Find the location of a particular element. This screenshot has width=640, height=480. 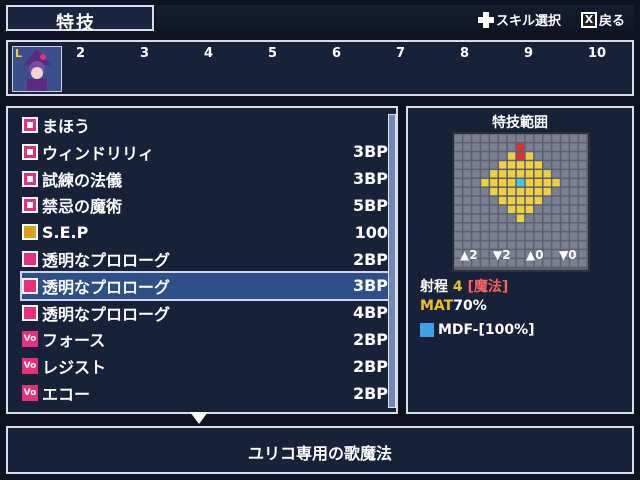

skill-cost: 2BP is located at coordinates (370, 259).